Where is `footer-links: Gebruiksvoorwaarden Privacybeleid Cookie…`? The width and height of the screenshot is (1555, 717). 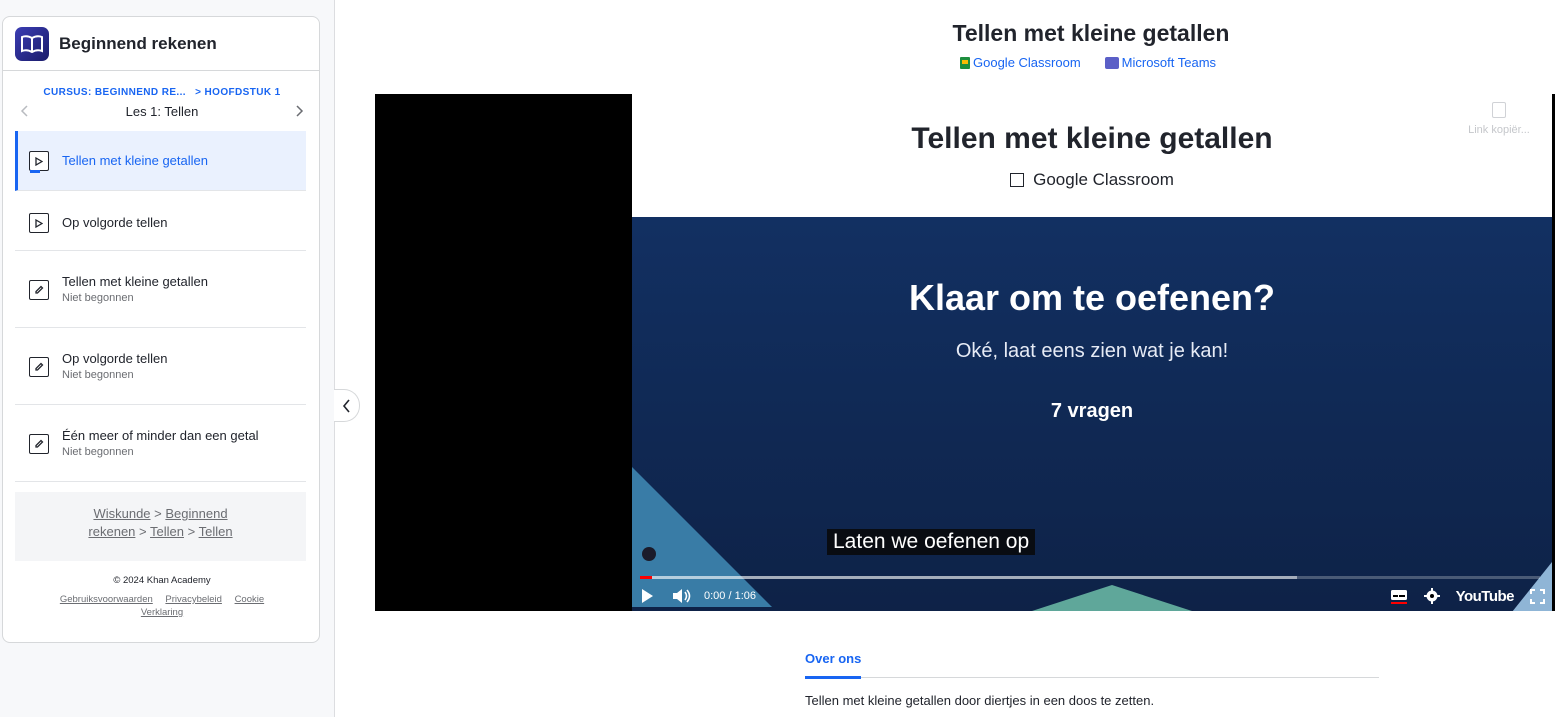 footer-links: Gebruiksvoorwaarden Privacybeleid Cookie… is located at coordinates (162, 606).